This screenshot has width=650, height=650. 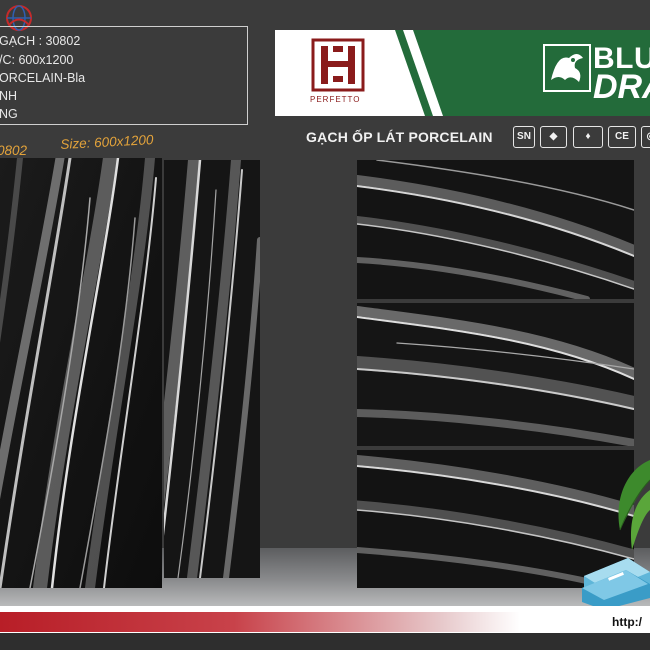 What do you see at coordinates (622, 137) in the screenshot?
I see `ce-cert-icon: CE` at bounding box center [622, 137].